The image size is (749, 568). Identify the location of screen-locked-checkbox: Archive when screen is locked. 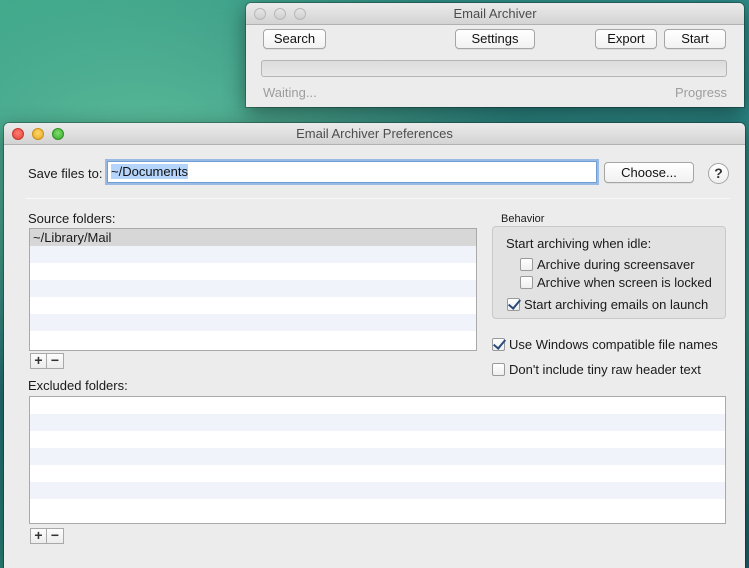
(616, 282).